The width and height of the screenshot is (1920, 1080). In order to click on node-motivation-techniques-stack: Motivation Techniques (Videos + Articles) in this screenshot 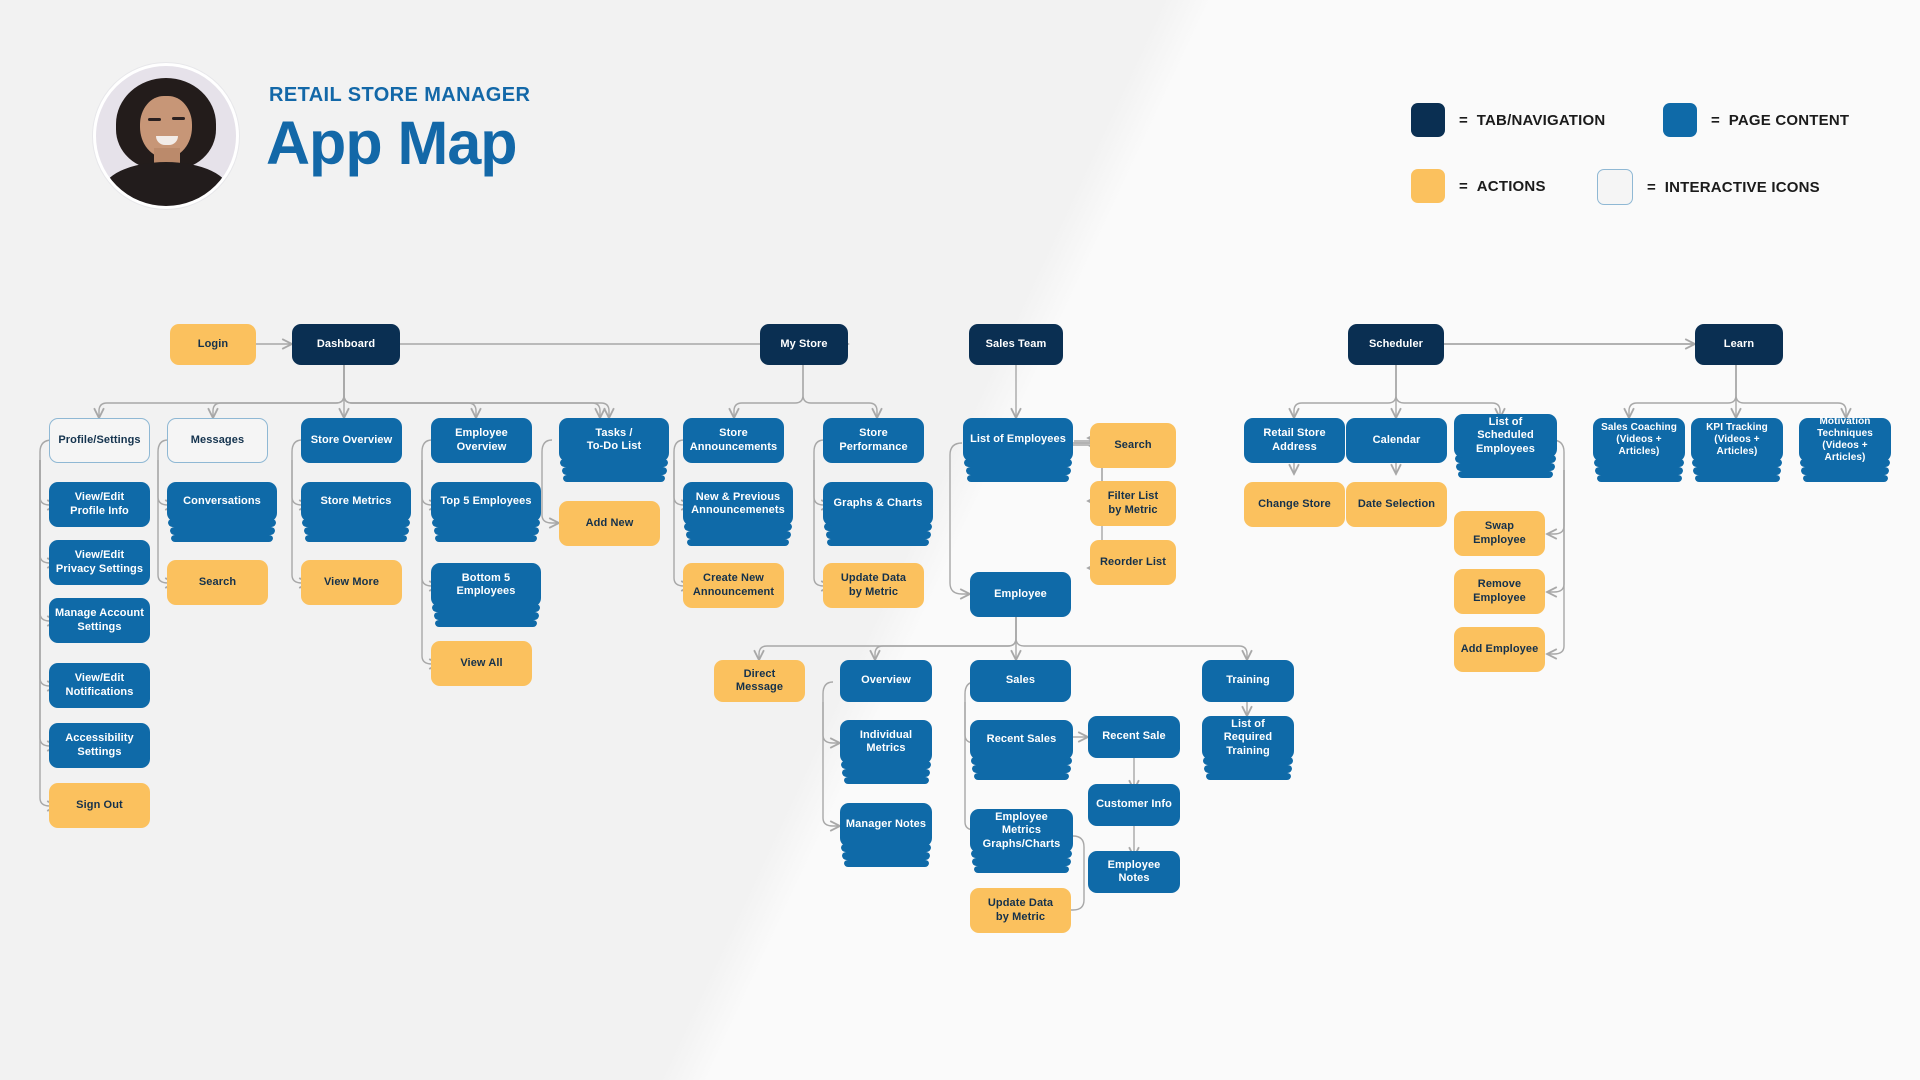, I will do `click(1845, 450)`.